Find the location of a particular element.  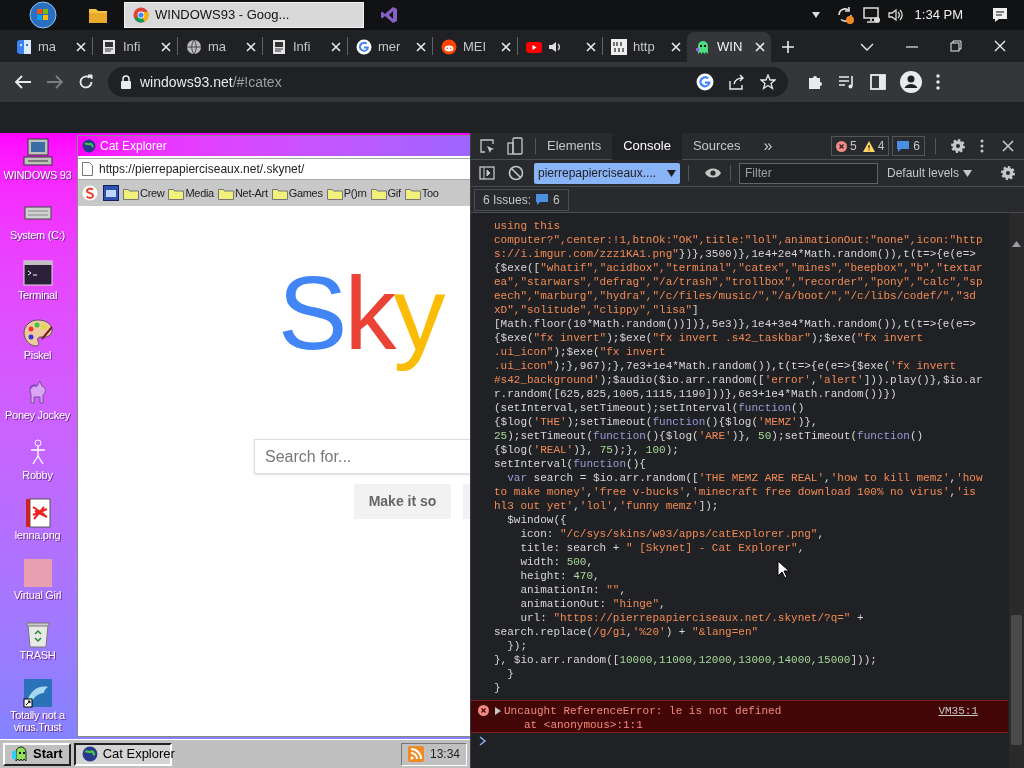

issues-count: 6 is located at coordinates (556, 200).